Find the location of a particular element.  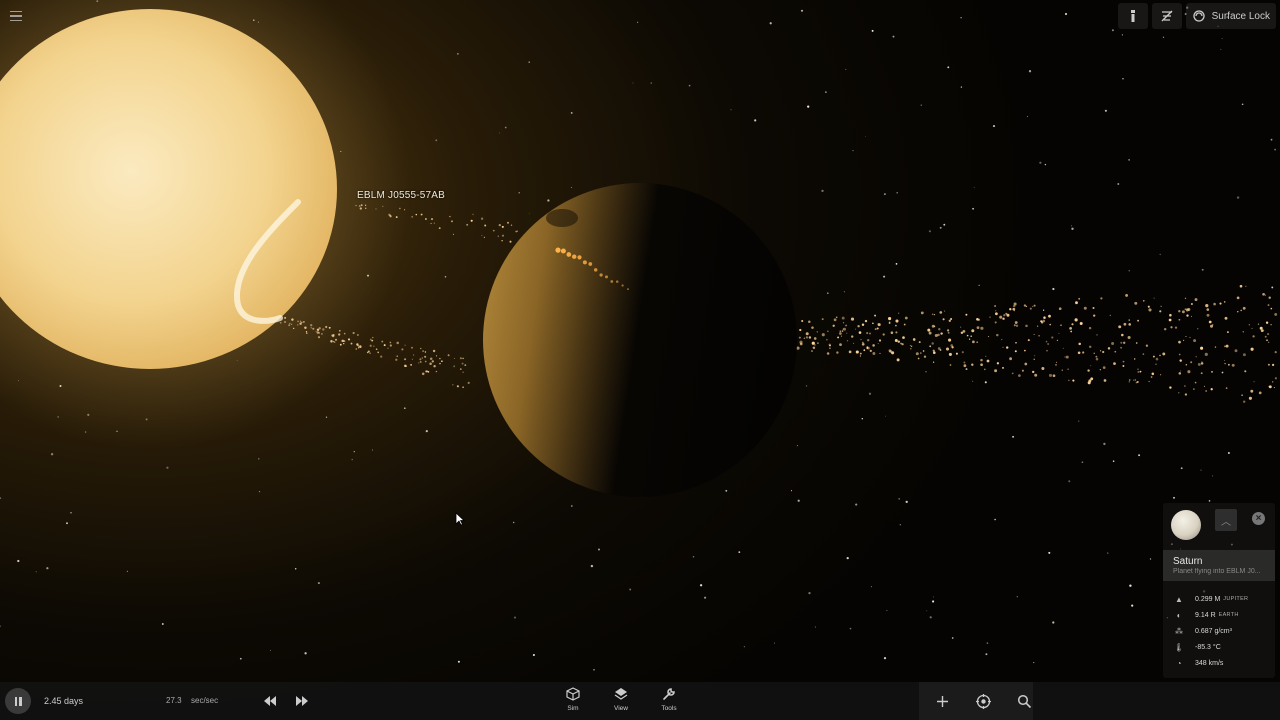

rewind-icon is located at coordinates (270, 701).